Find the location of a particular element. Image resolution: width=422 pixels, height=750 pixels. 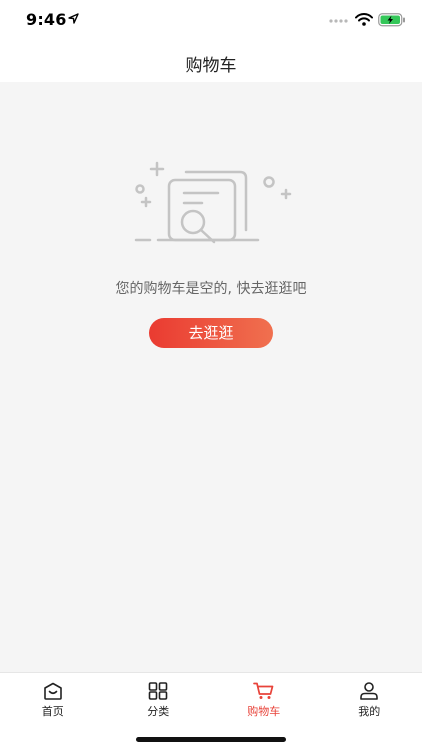

empty-cart-message: 您的购物车是空的, 快去逛逛吧 is located at coordinates (211, 289).